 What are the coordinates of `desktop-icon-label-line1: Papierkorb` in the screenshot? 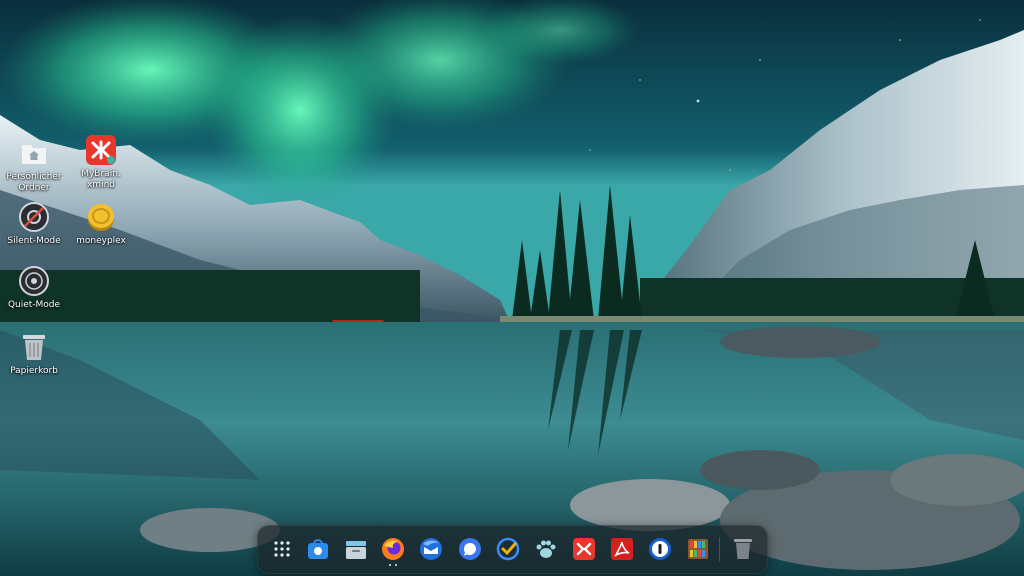 It's located at (34, 371).